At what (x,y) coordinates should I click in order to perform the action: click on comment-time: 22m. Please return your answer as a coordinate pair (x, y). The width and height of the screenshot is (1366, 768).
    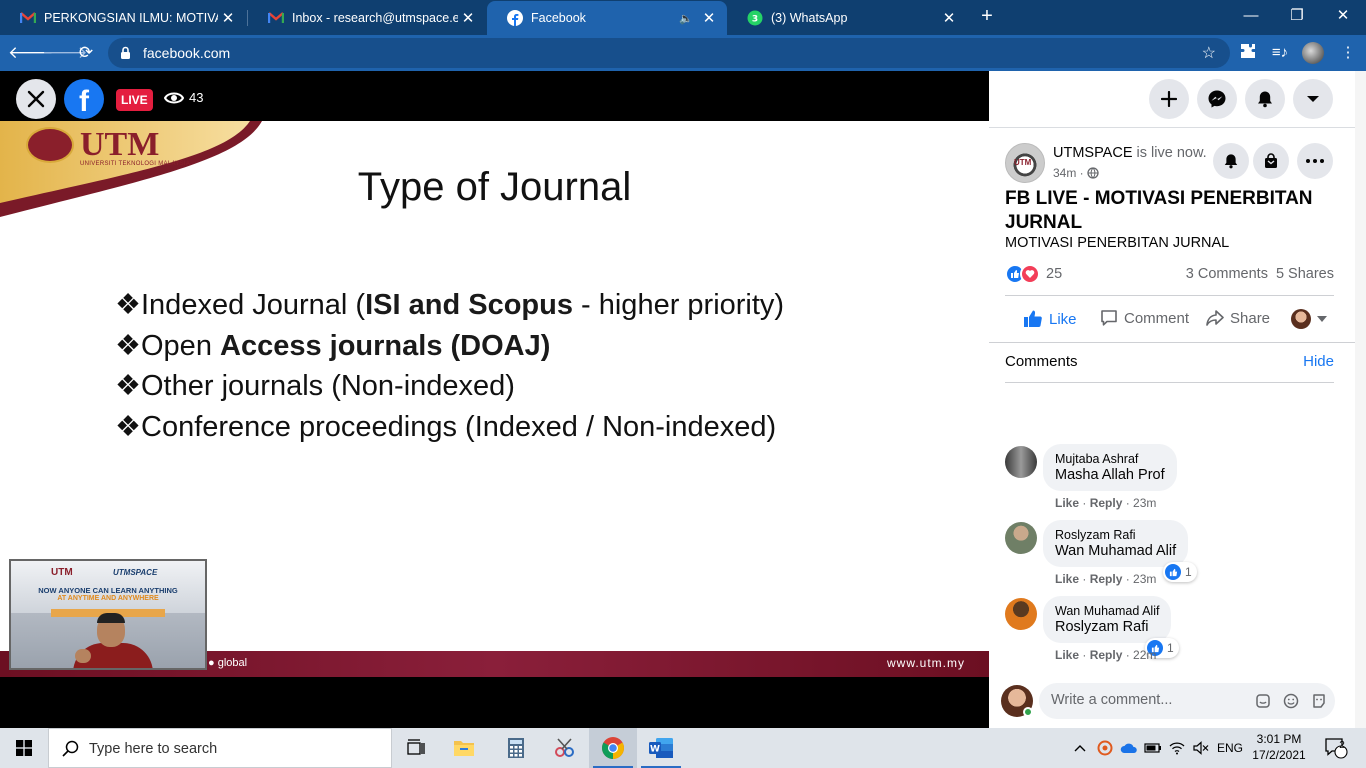
    Looking at the image, I should click on (1144, 655).